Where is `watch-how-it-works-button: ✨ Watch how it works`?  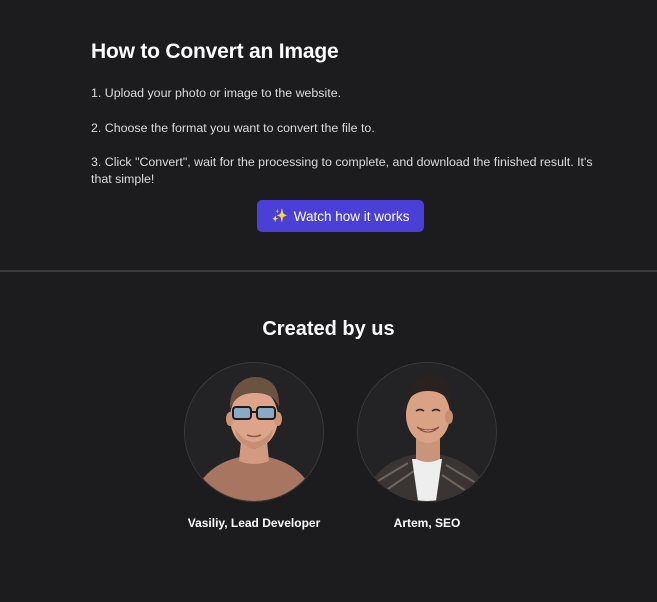
watch-how-it-works-button: ✨ Watch how it works is located at coordinates (340, 216).